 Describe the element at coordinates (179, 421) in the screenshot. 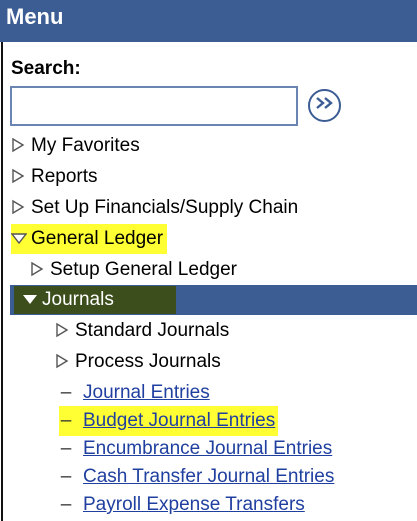

I see `link-label: Budget Journal Entries` at that location.